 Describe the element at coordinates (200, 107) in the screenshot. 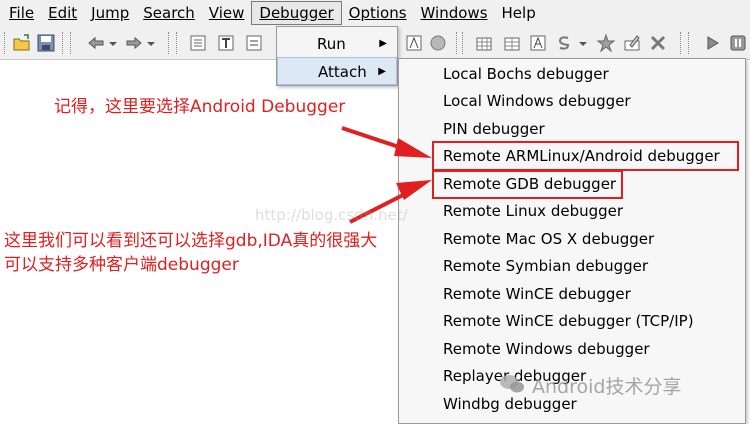

I see `annotation-select-android: 记得，这里要选择Android Debugger` at that location.